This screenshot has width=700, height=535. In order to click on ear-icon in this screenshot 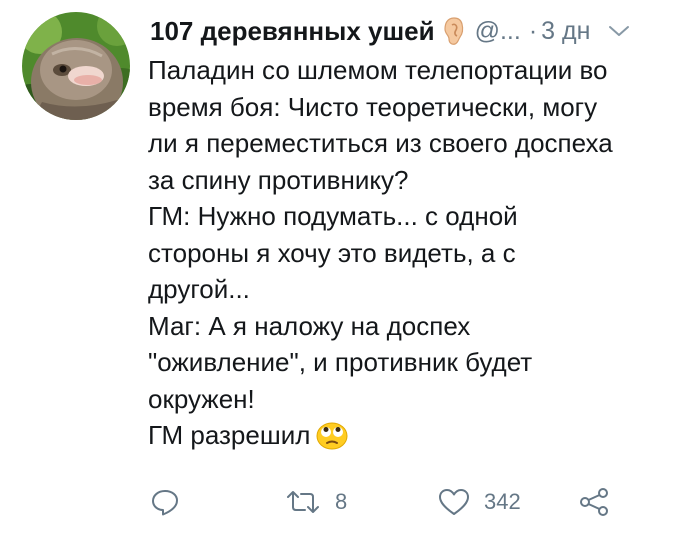, I will do `click(454, 31)`.